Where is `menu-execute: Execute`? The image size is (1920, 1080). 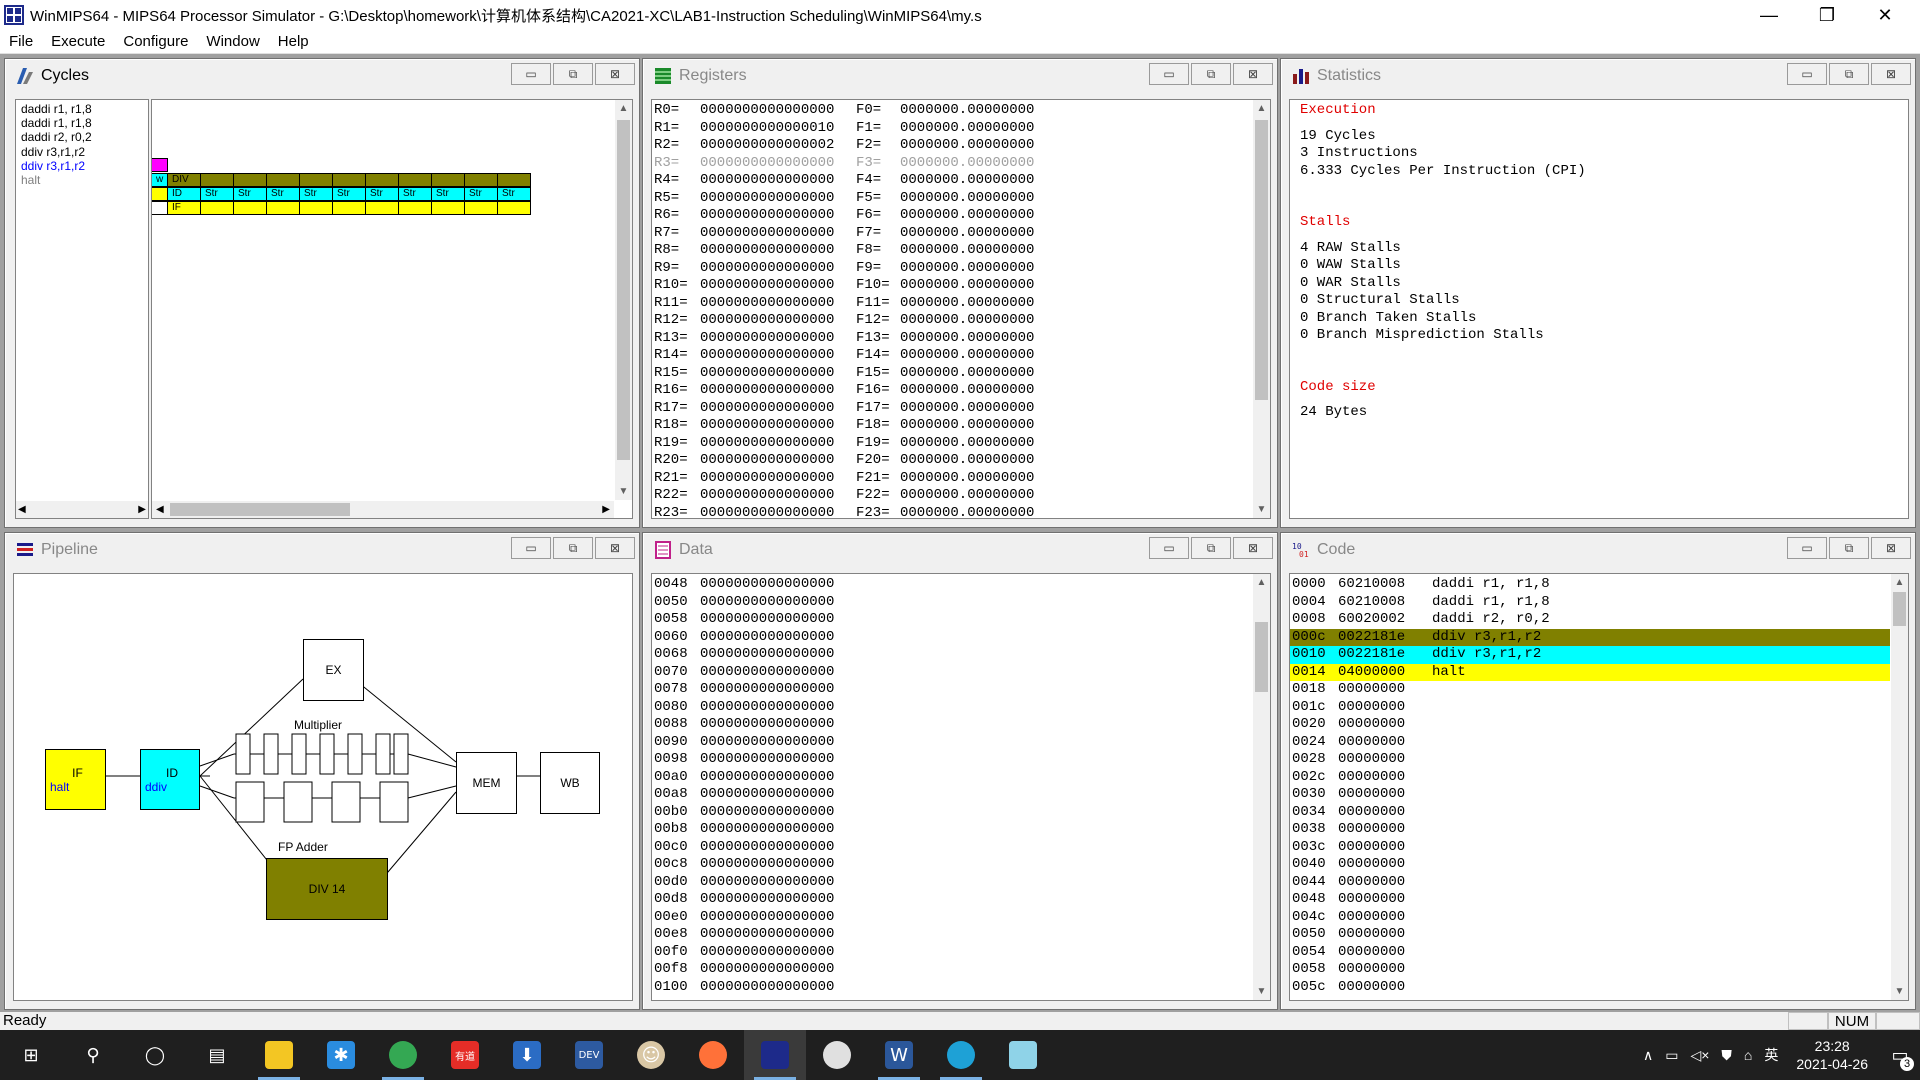
menu-execute: Execute is located at coordinates (78, 41).